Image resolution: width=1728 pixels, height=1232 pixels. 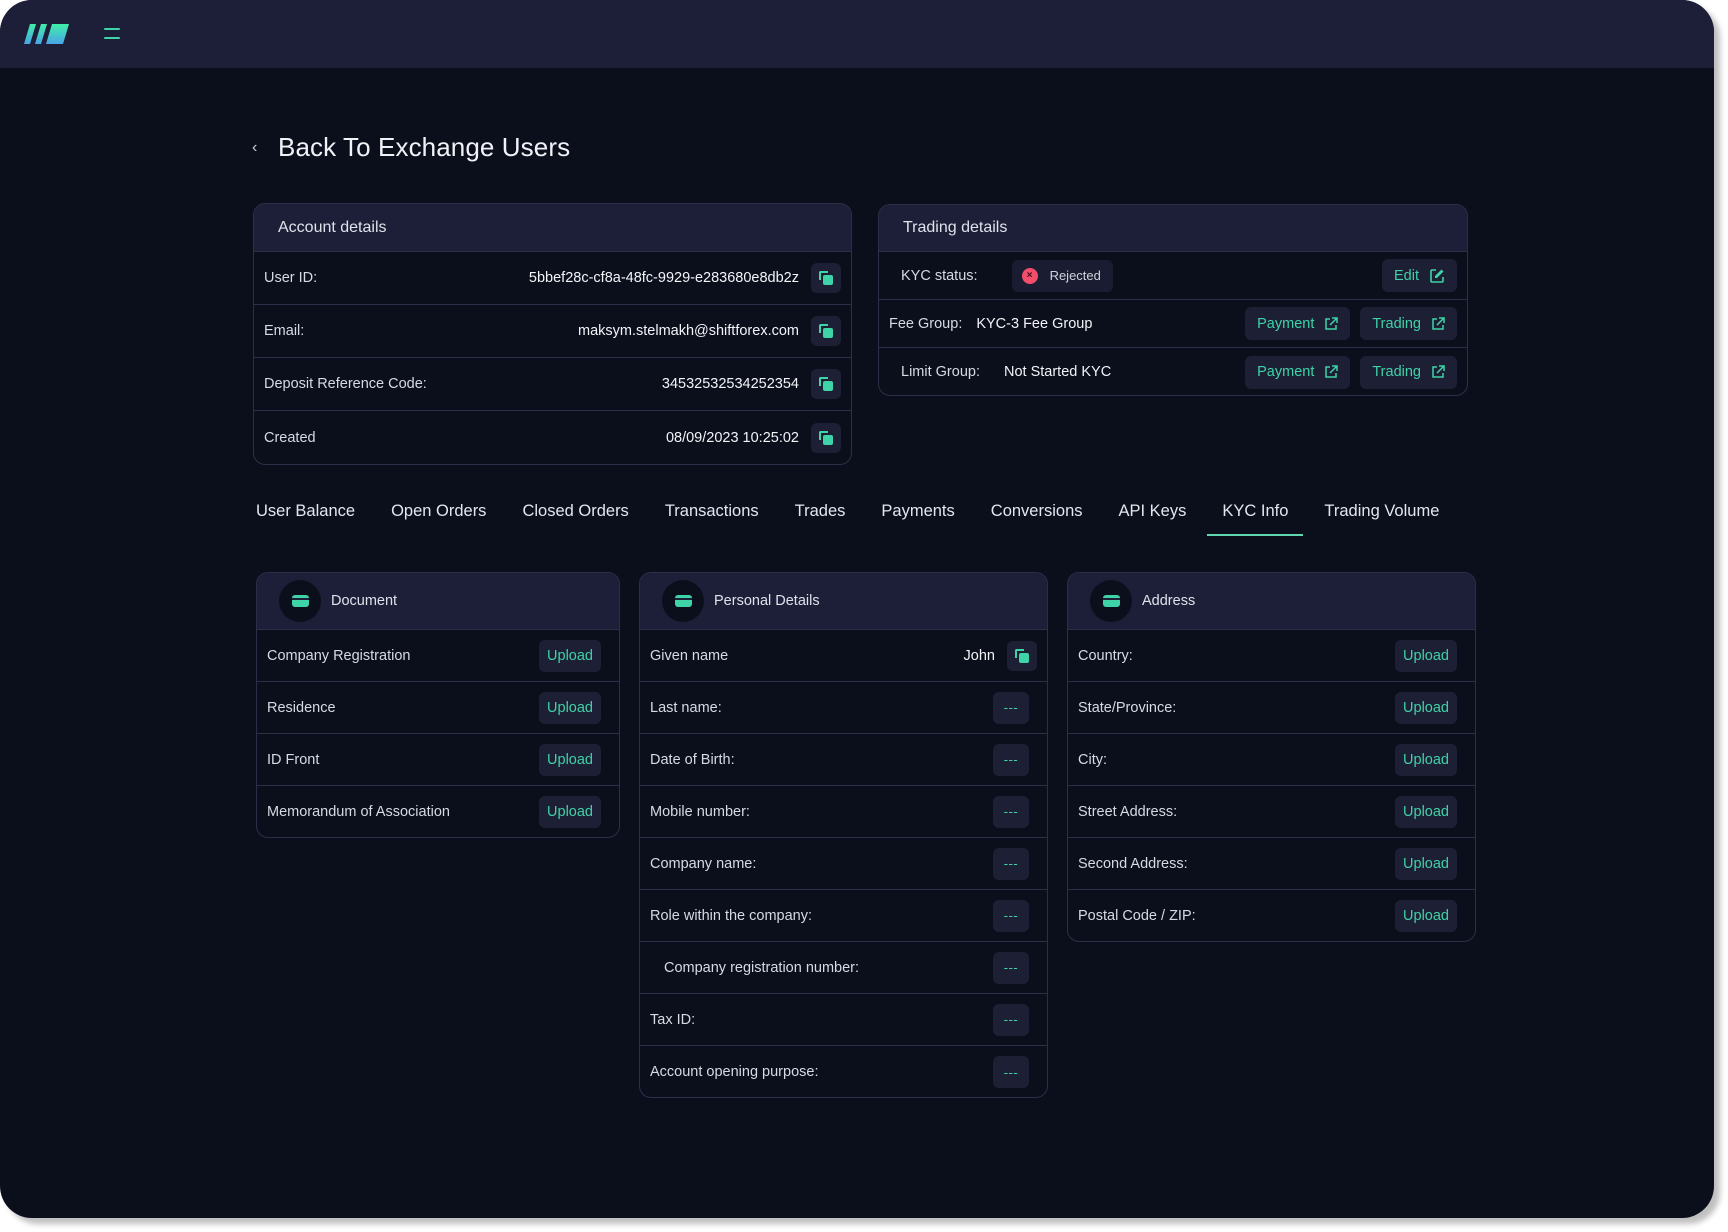 I want to click on back-to-exchange-users-link: ‹ Back To Exchange Users, so click(x=411, y=147).